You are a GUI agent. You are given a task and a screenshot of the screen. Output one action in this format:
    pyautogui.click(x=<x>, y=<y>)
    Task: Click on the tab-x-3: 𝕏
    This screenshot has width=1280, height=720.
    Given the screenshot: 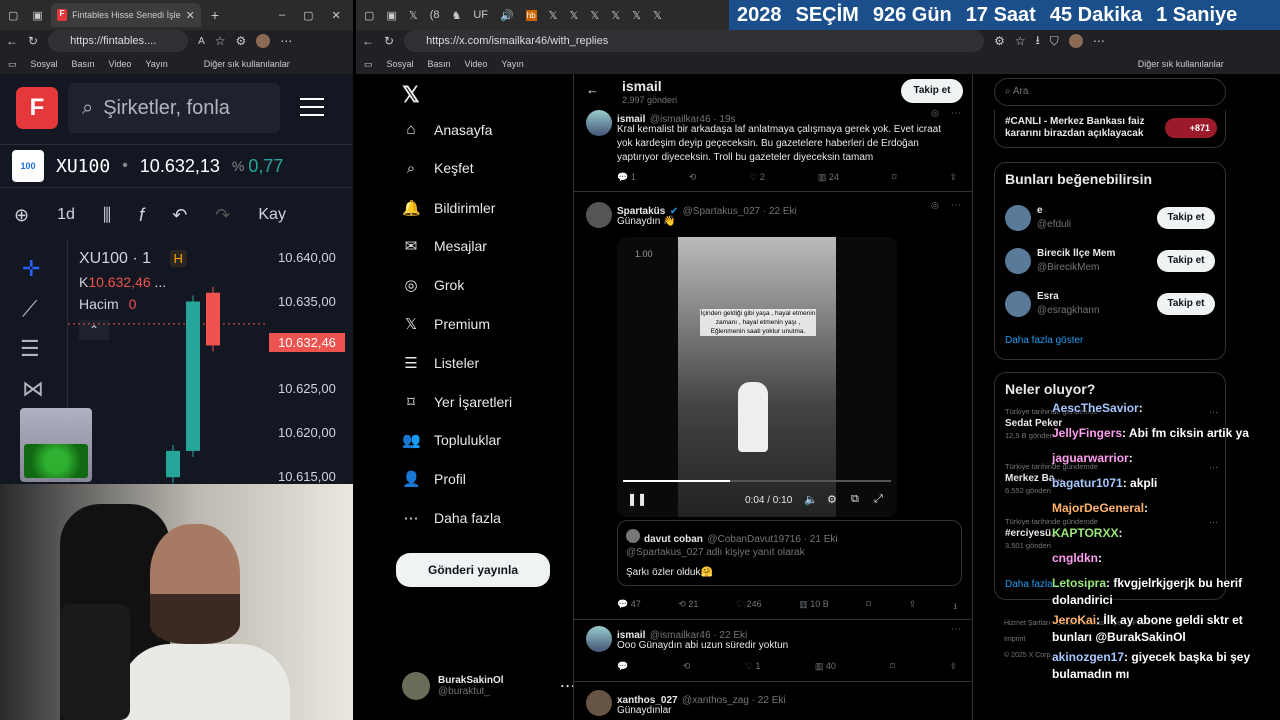 What is the action you would take?
    pyautogui.click(x=574, y=15)
    